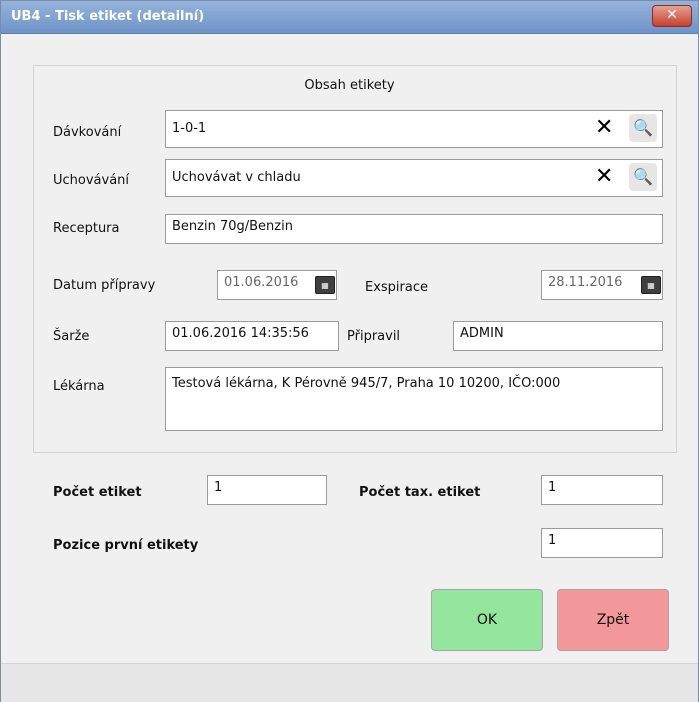 This screenshot has width=699, height=702. I want to click on dosage-search-icon: 🔍, so click(643, 128).